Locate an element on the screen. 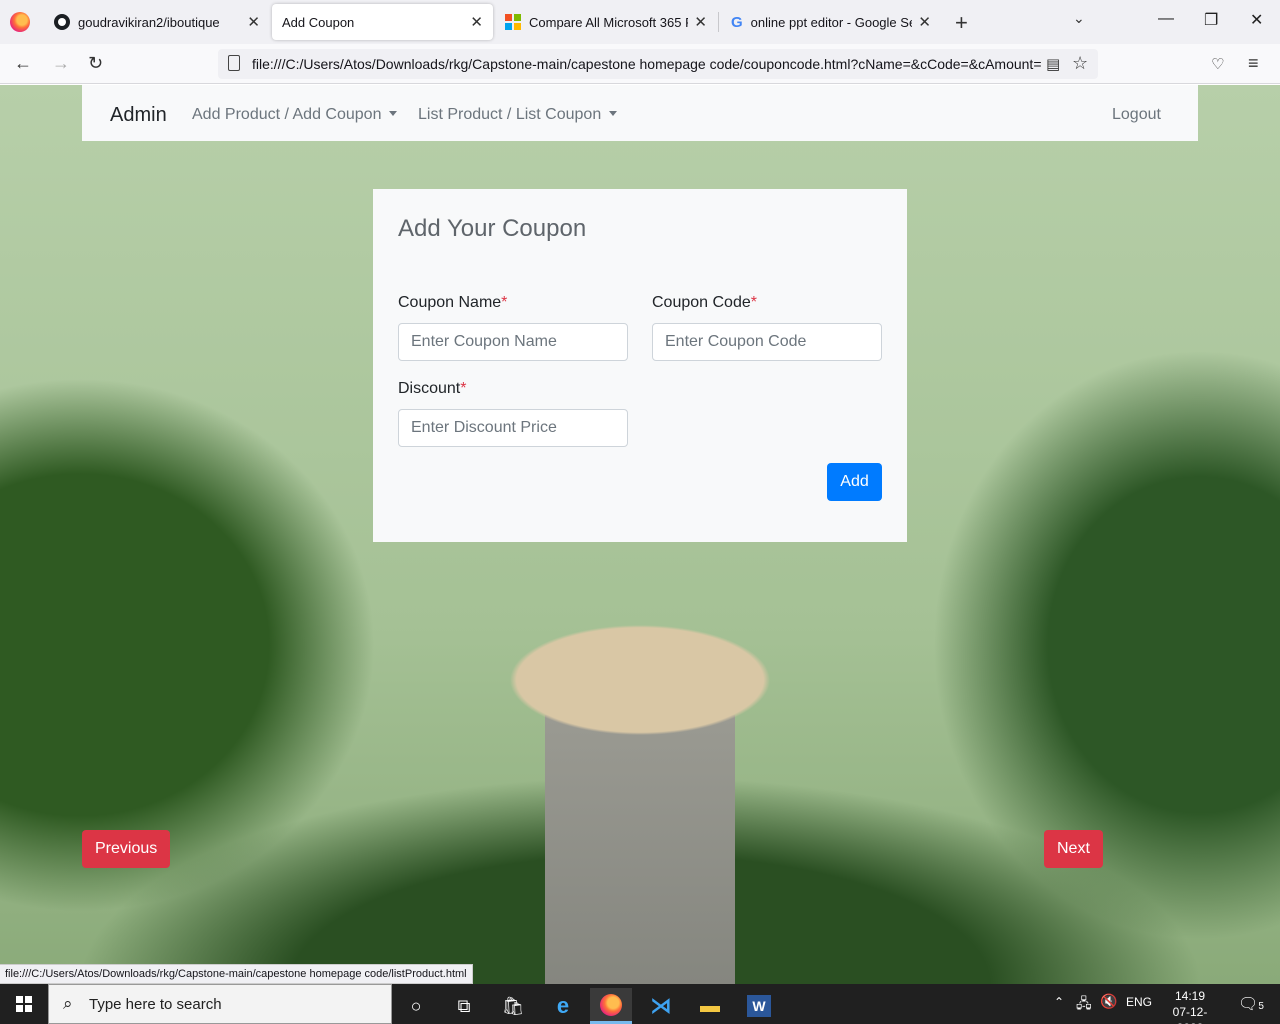 The image size is (1280, 1024). bookmark-star-icon: ☆ is located at coordinates (1080, 63).